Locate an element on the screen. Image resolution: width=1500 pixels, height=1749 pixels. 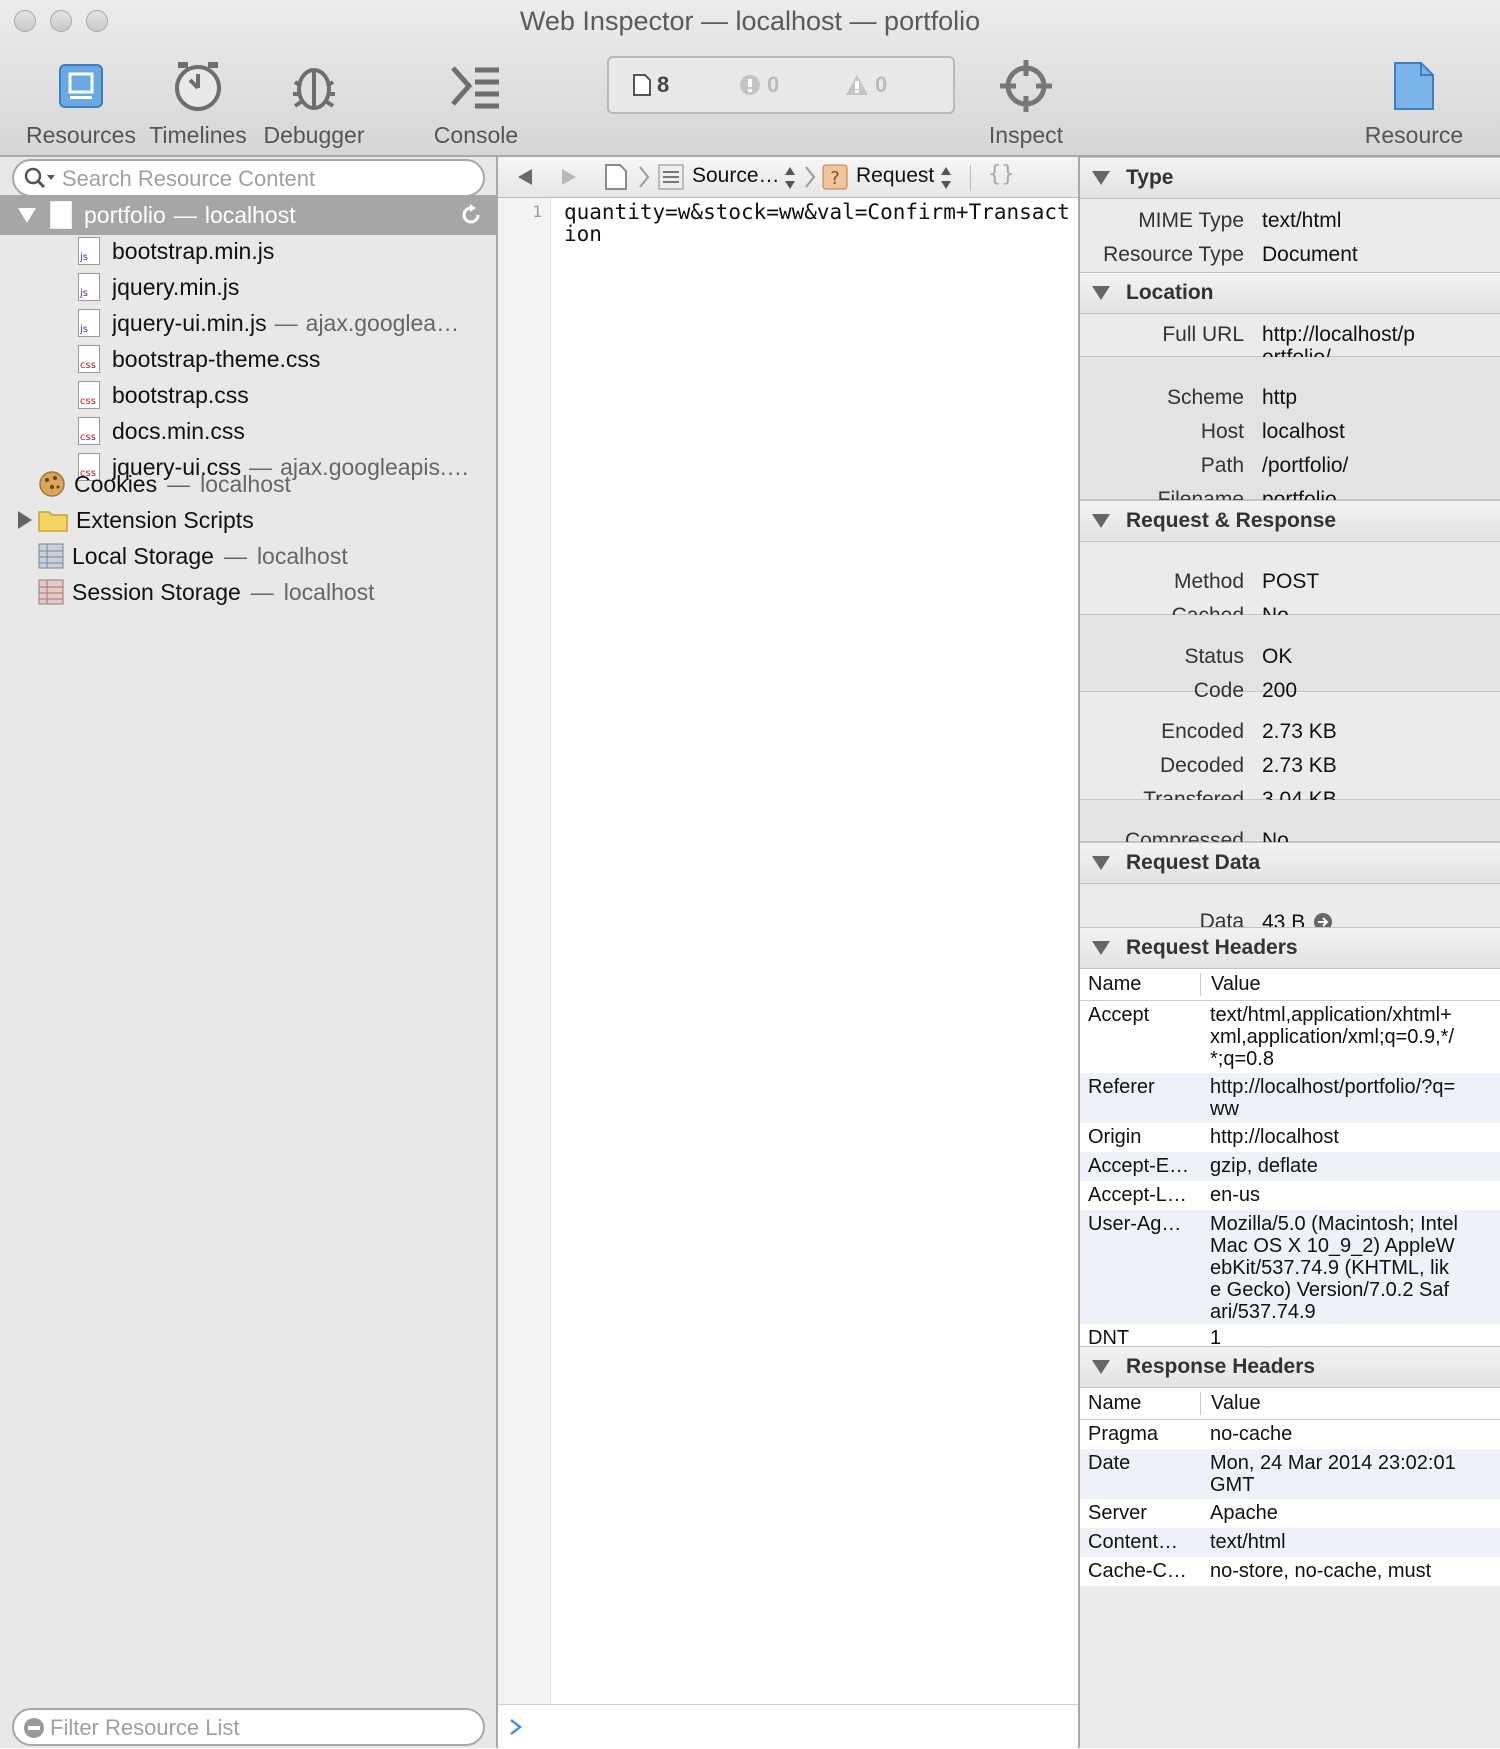
header-row: Content… text/html is located at coordinates (1290, 1542).